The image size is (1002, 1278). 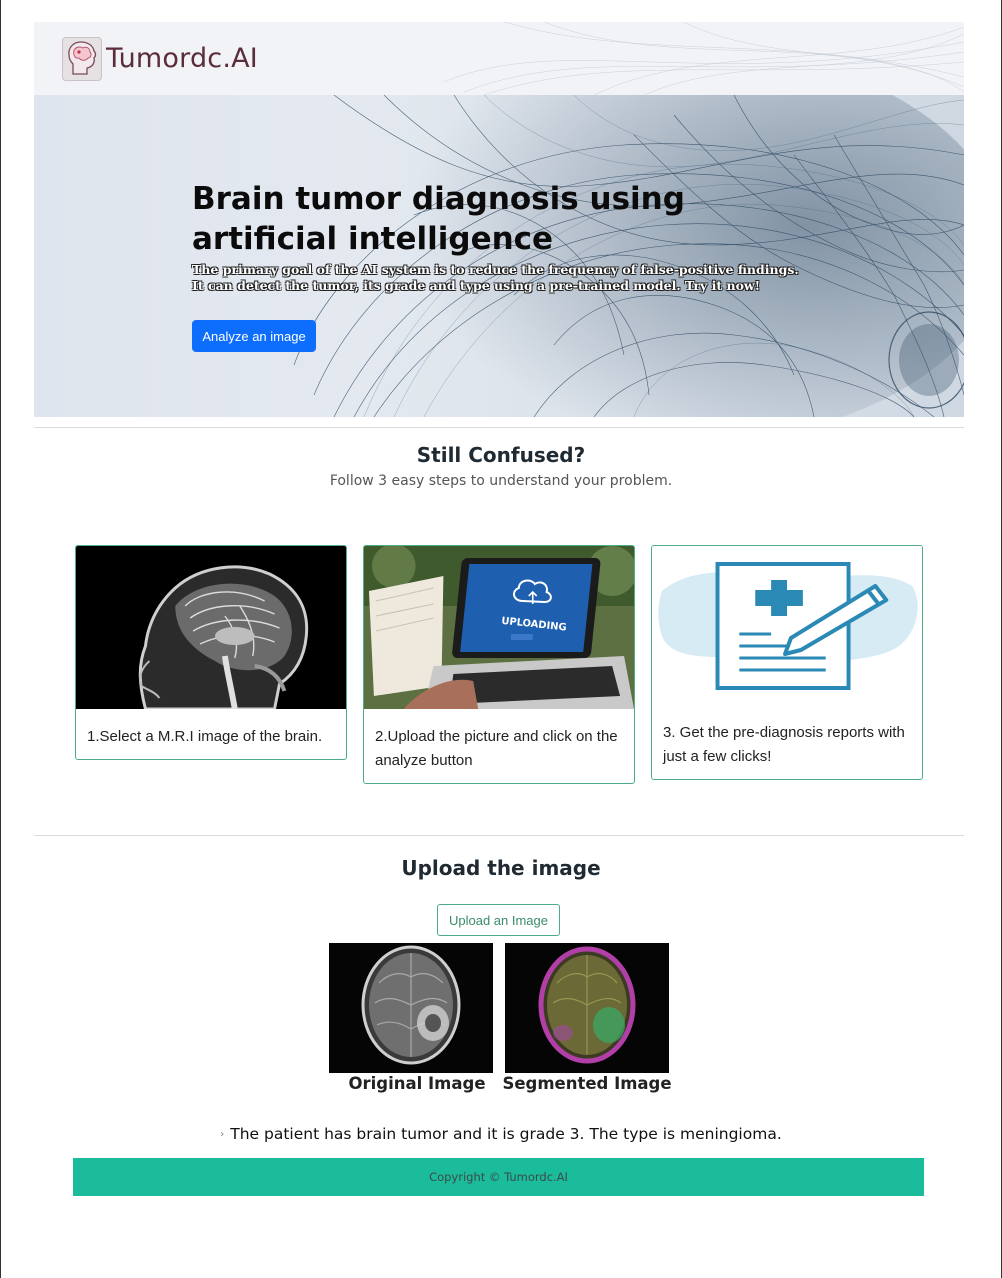 I want to click on original-image-caption: Original Image, so click(x=417, y=1083).